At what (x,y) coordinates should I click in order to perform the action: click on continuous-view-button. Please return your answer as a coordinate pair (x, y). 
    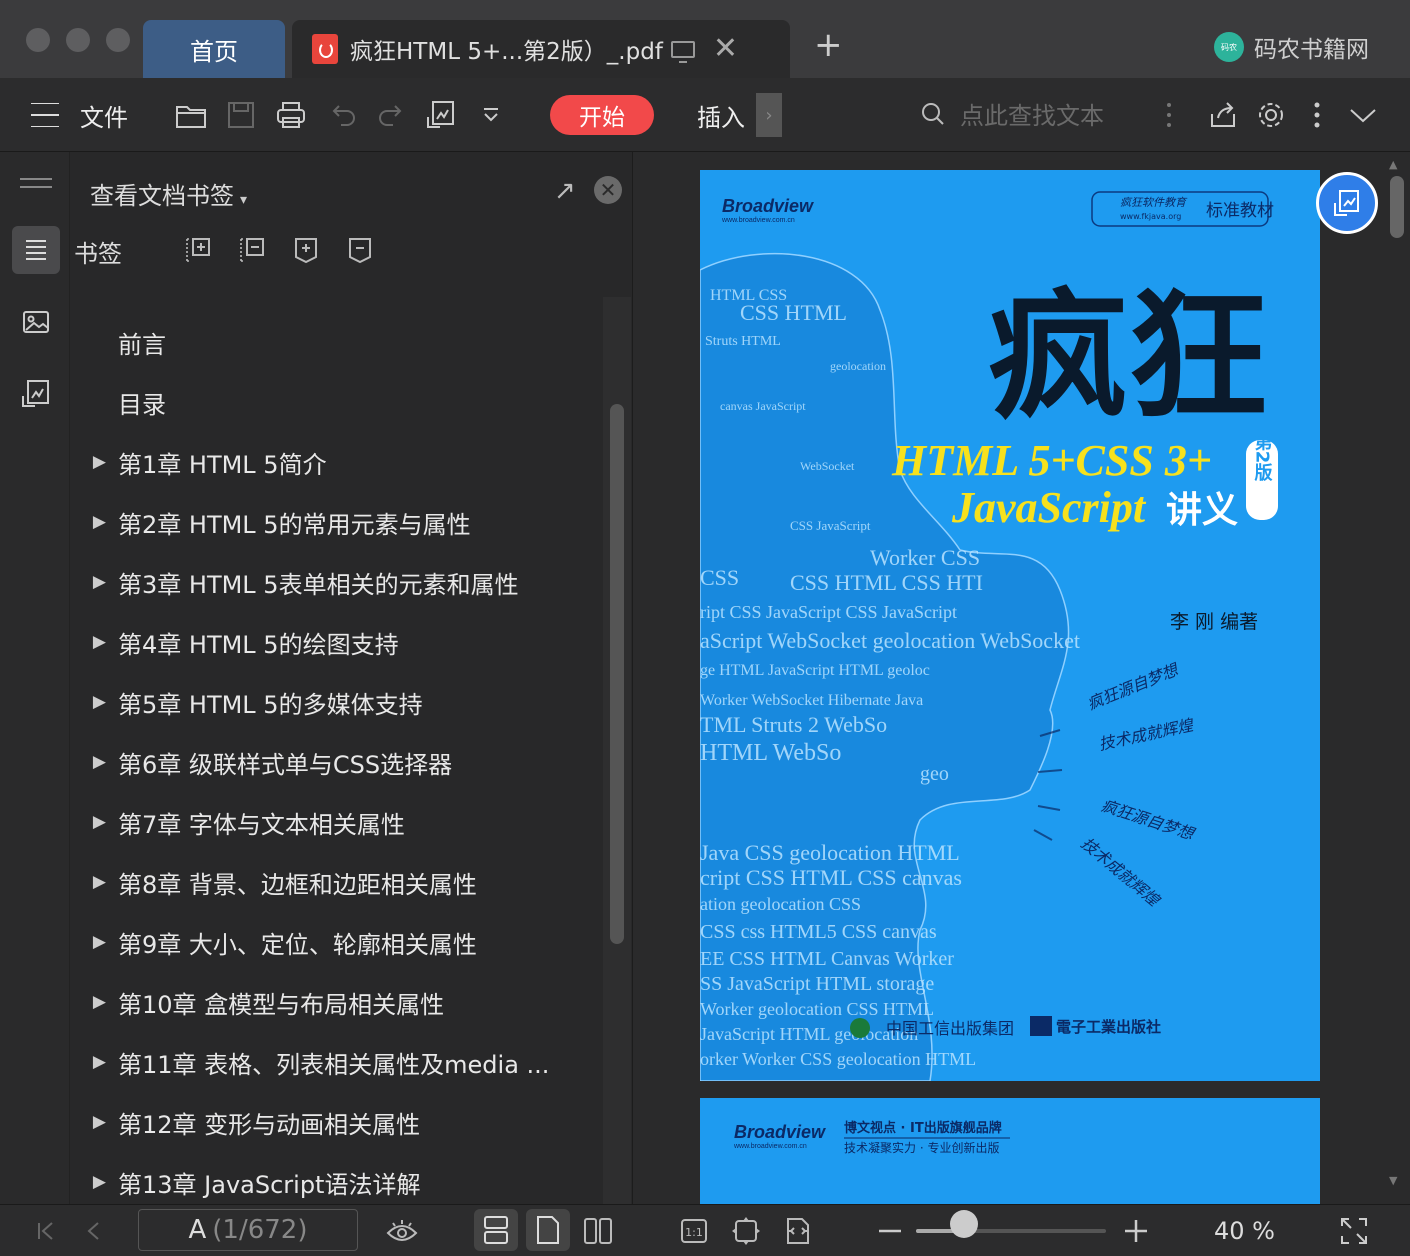
    Looking at the image, I should click on (496, 1230).